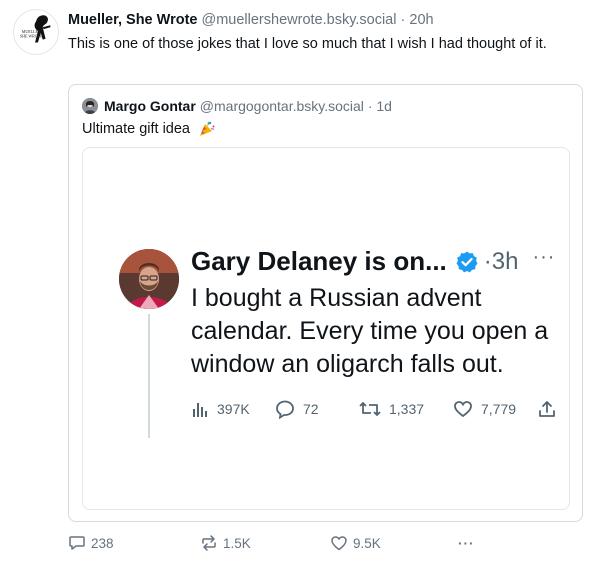 This screenshot has height=565, width=598. Describe the element at coordinates (209, 543) in the screenshot. I see `repost-icon` at that location.